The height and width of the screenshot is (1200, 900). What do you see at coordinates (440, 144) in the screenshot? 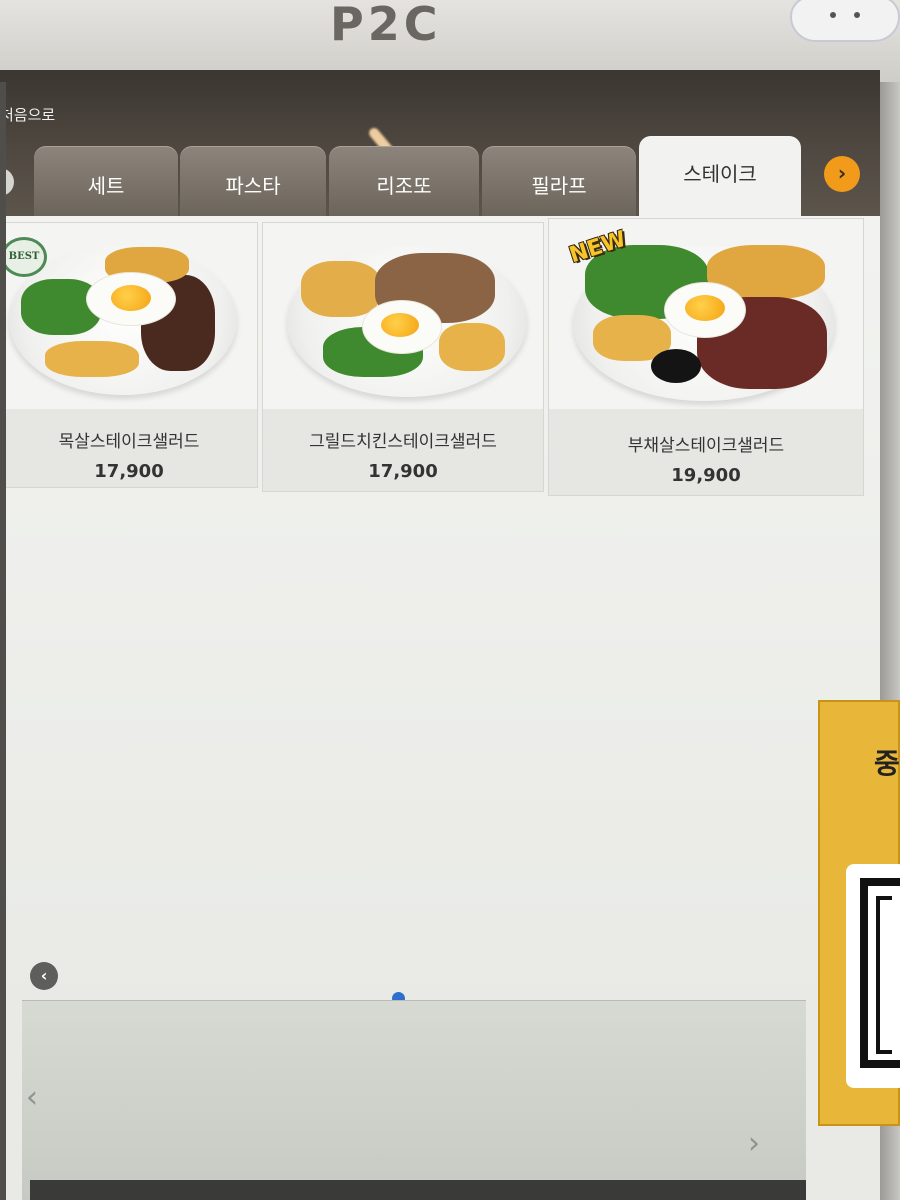
I see `menu-header: 처음으로 ‹ 세트 파스타 리조또 필라프 스테이크 ›` at bounding box center [440, 144].